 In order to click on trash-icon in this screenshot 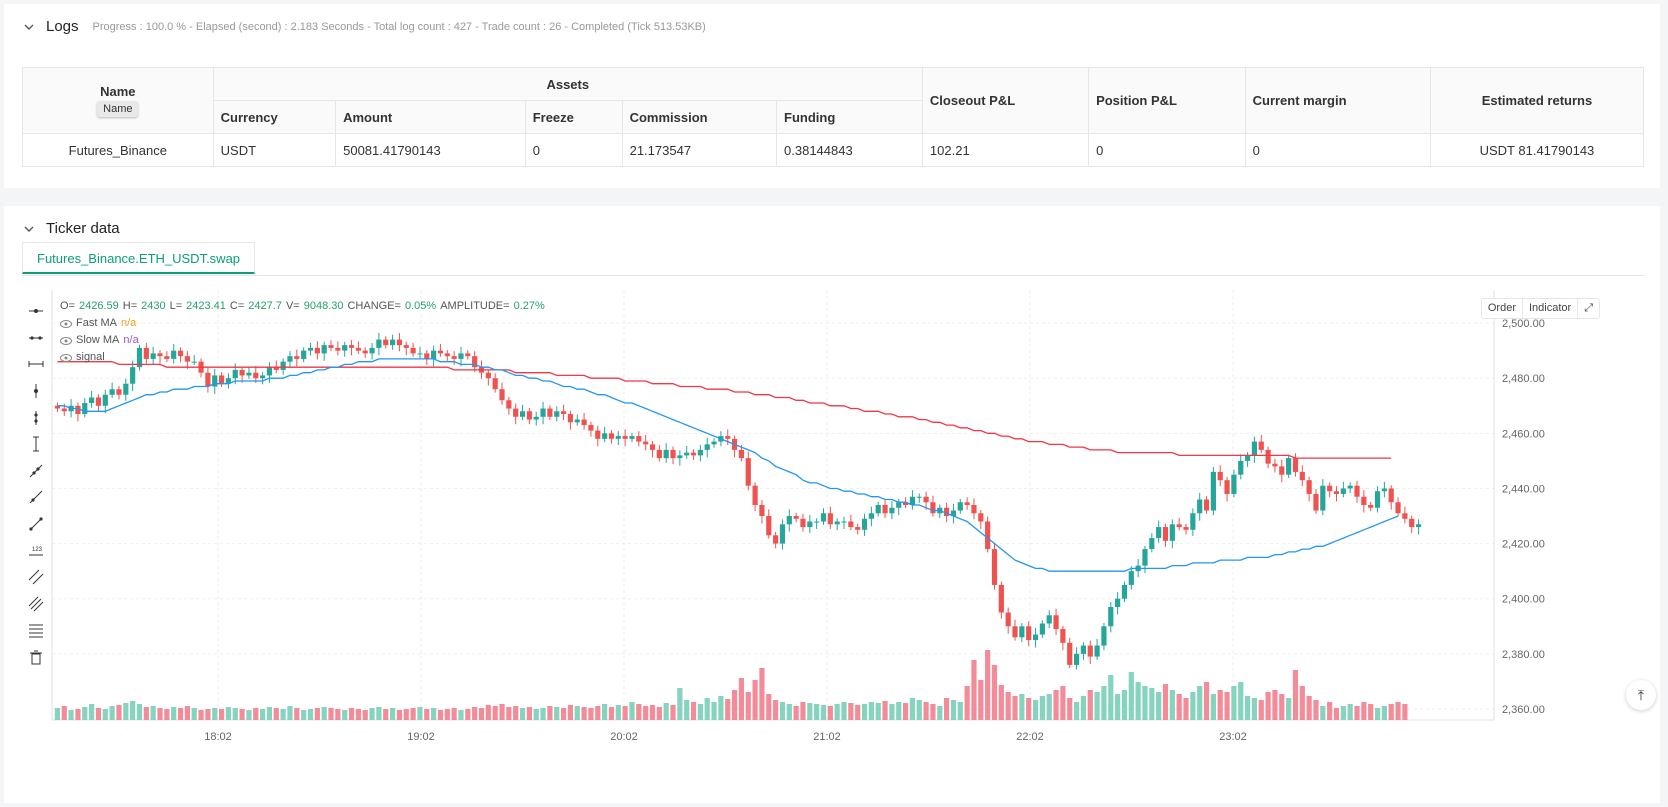, I will do `click(36, 657)`.